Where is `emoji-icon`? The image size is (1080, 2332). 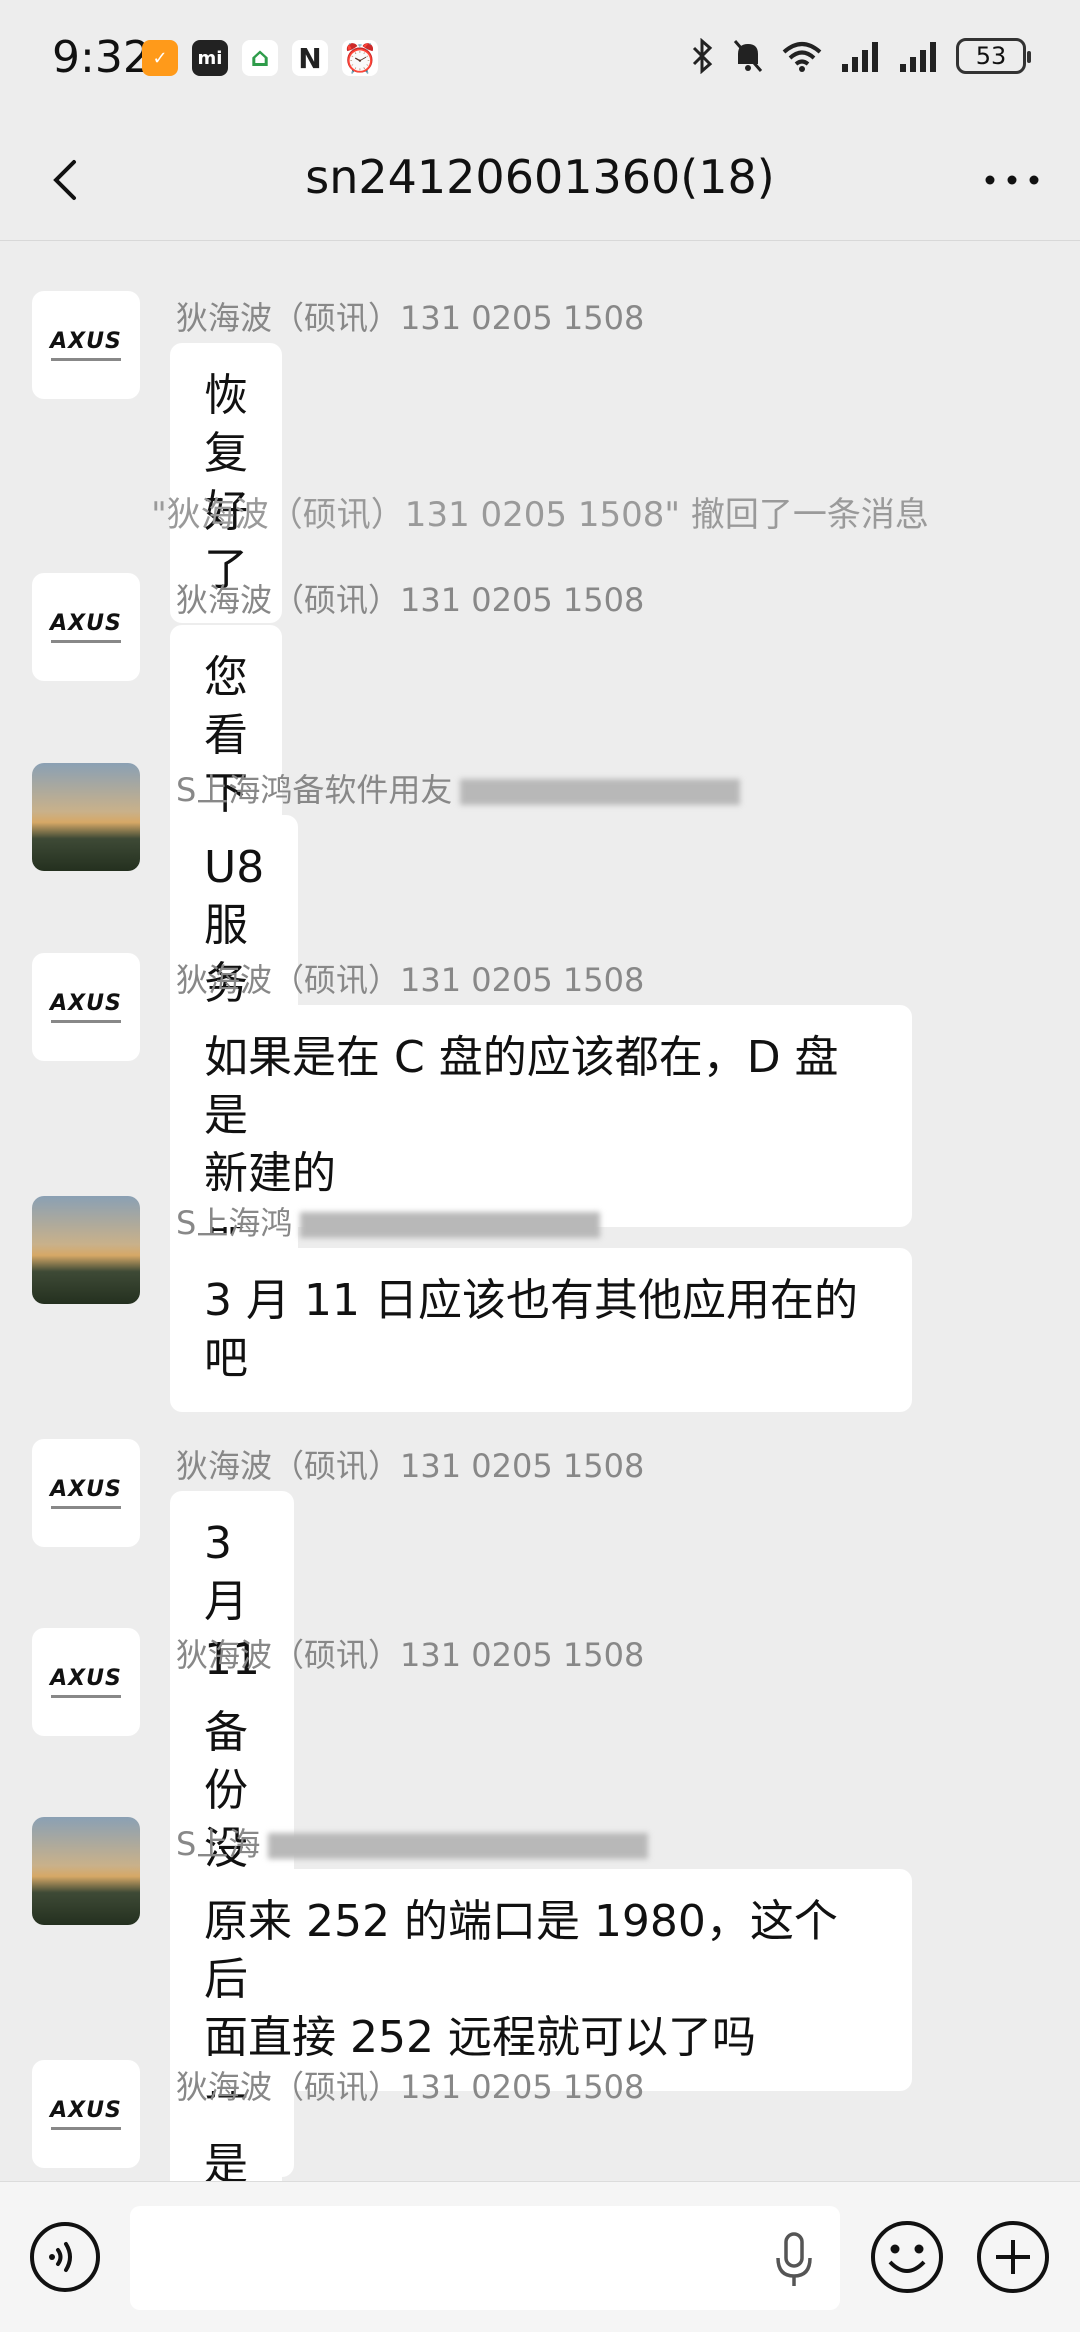
emoji-icon is located at coordinates (907, 2257).